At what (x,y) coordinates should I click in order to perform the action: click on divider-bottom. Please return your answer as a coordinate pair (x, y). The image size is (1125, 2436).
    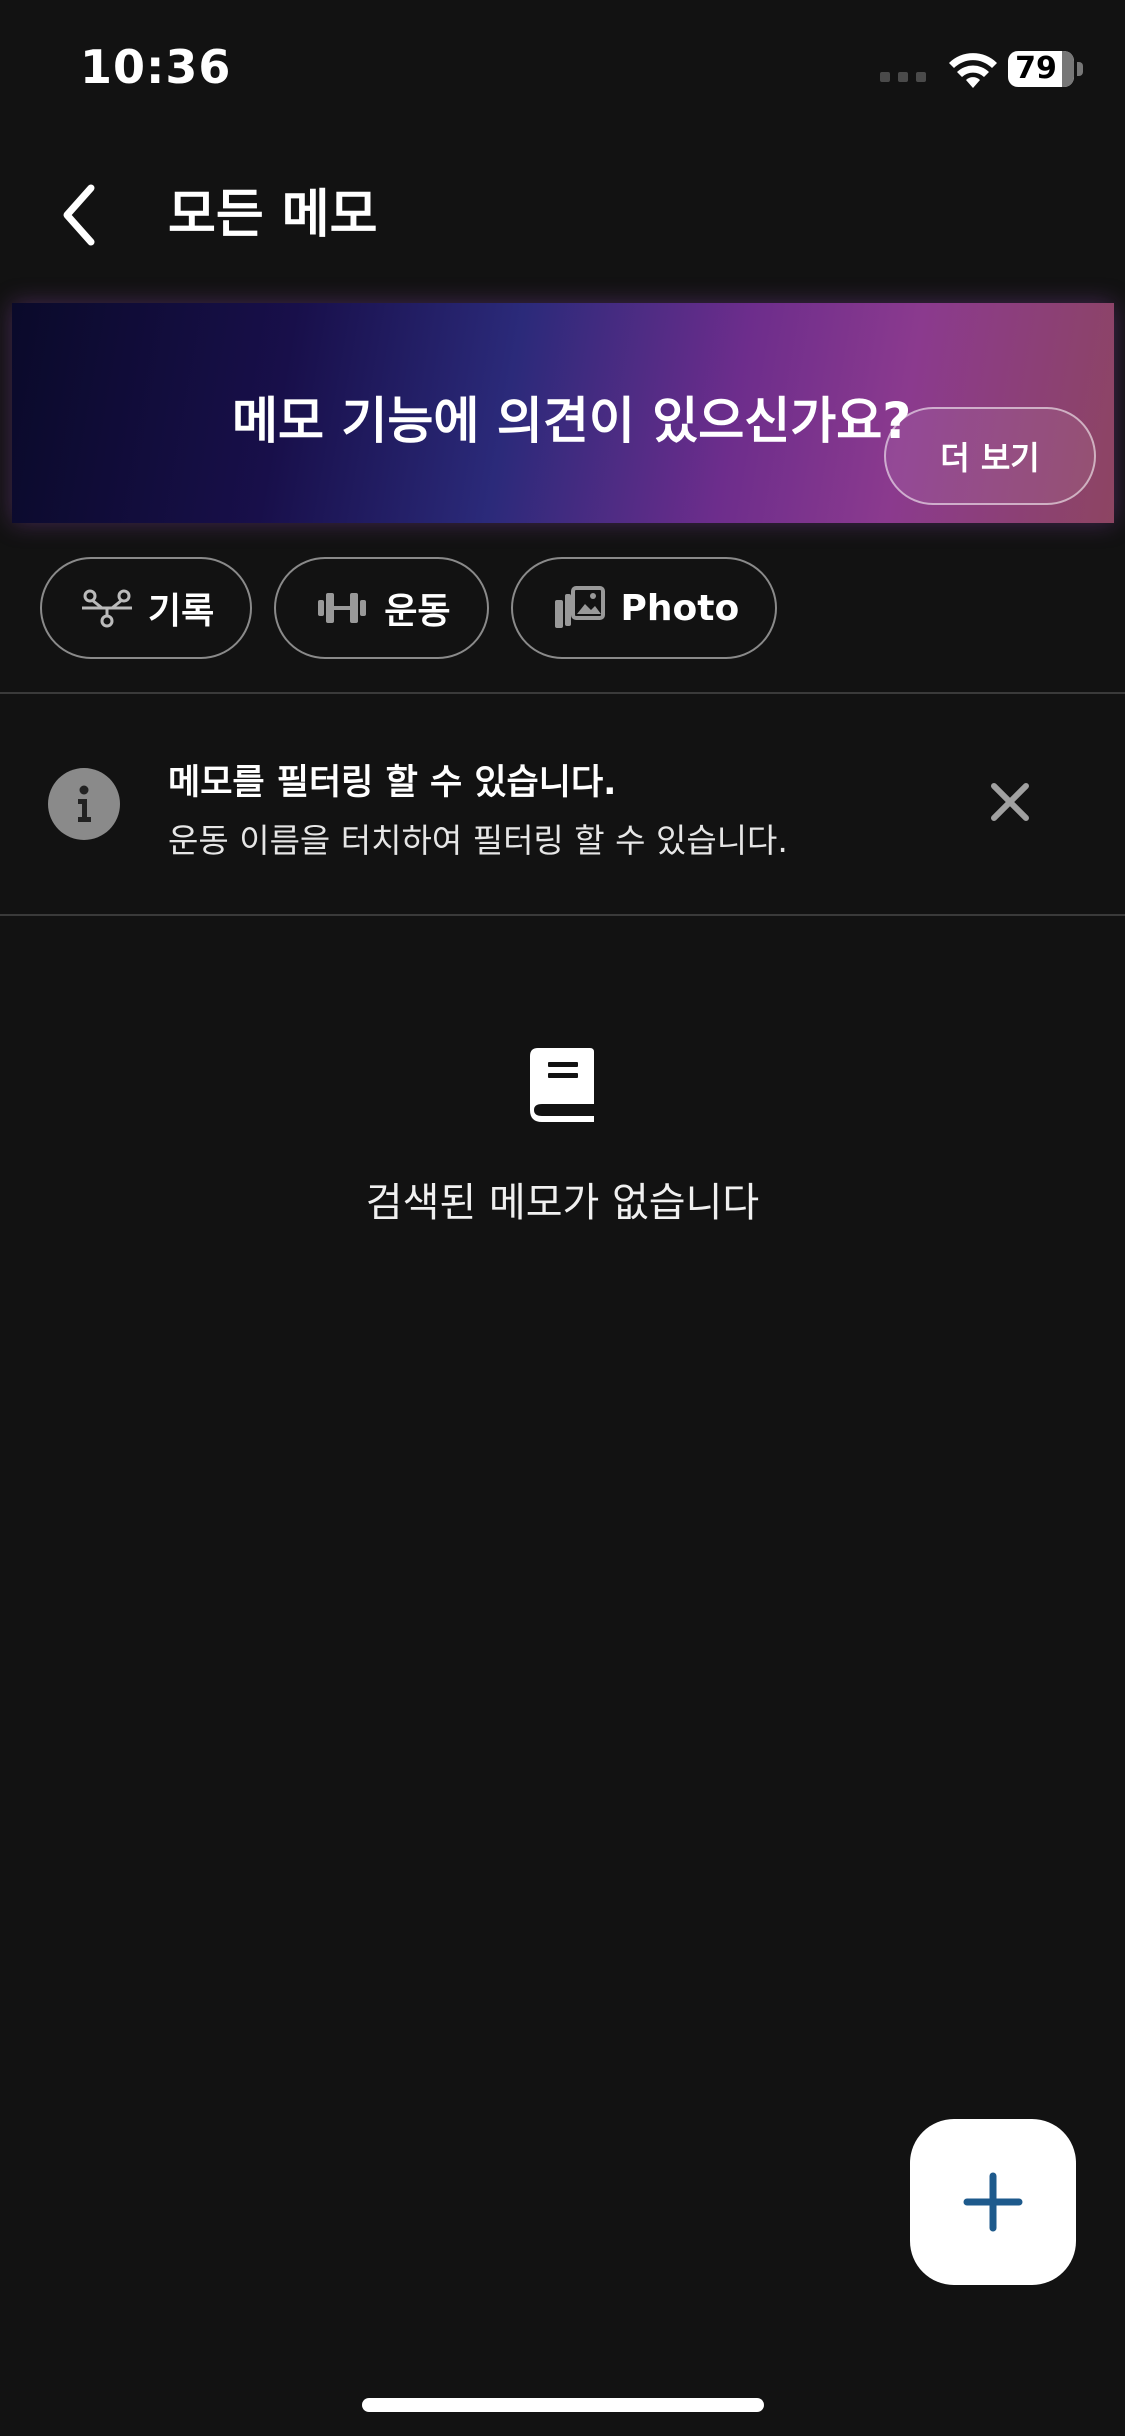
    Looking at the image, I should click on (562, 915).